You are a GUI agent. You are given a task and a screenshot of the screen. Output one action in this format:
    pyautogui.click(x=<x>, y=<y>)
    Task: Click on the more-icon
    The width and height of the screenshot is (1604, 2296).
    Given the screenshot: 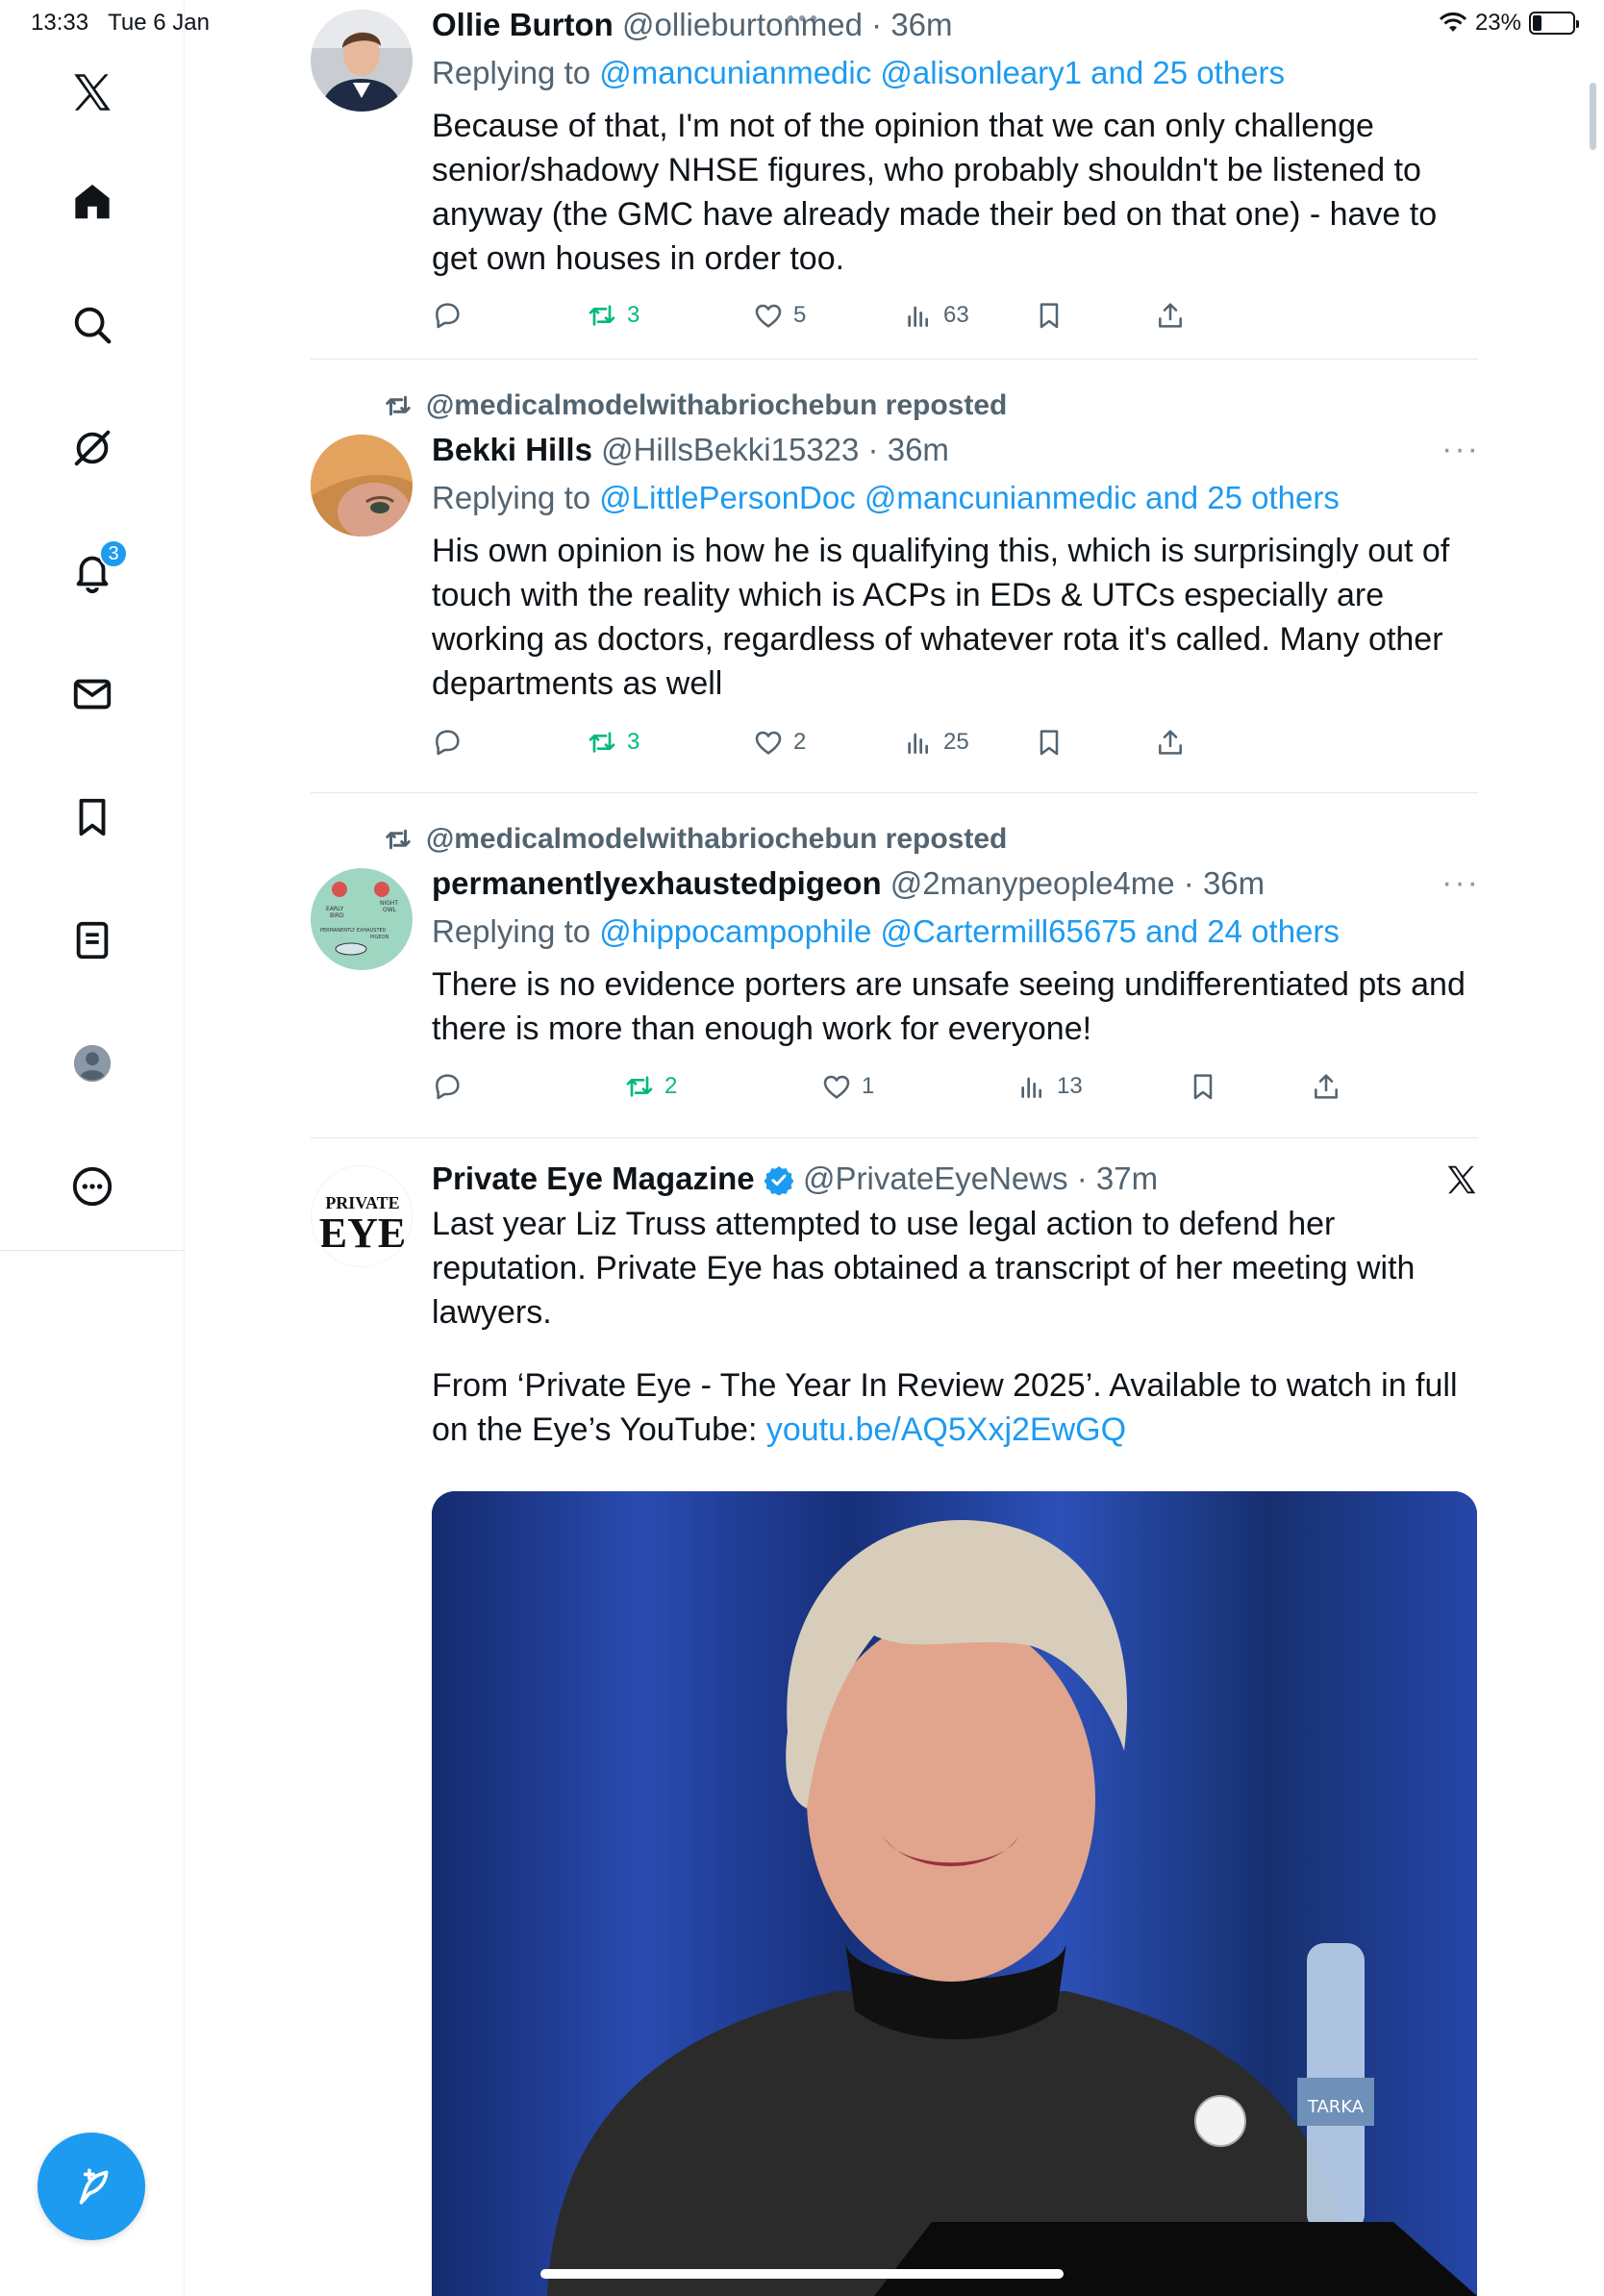 What is the action you would take?
    pyautogui.click(x=92, y=1186)
    